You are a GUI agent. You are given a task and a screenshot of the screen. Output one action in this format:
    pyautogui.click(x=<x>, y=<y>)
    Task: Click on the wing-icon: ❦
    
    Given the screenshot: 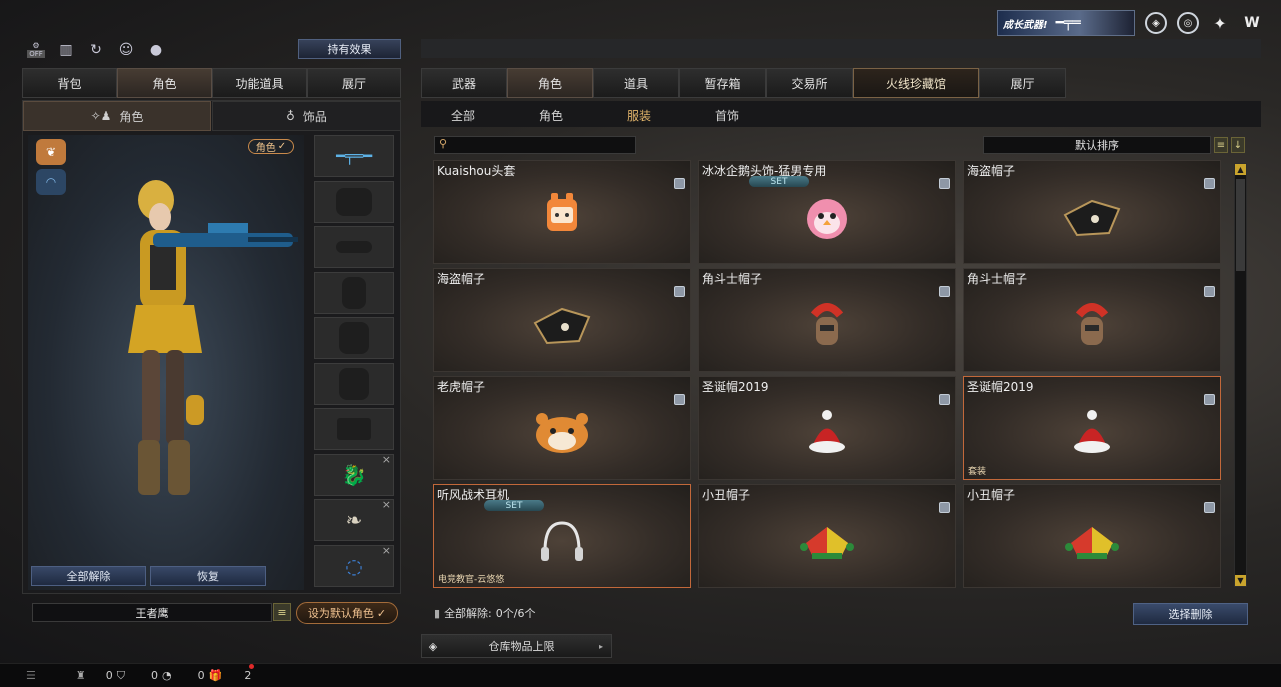 What is the action you would take?
    pyautogui.click(x=51, y=152)
    